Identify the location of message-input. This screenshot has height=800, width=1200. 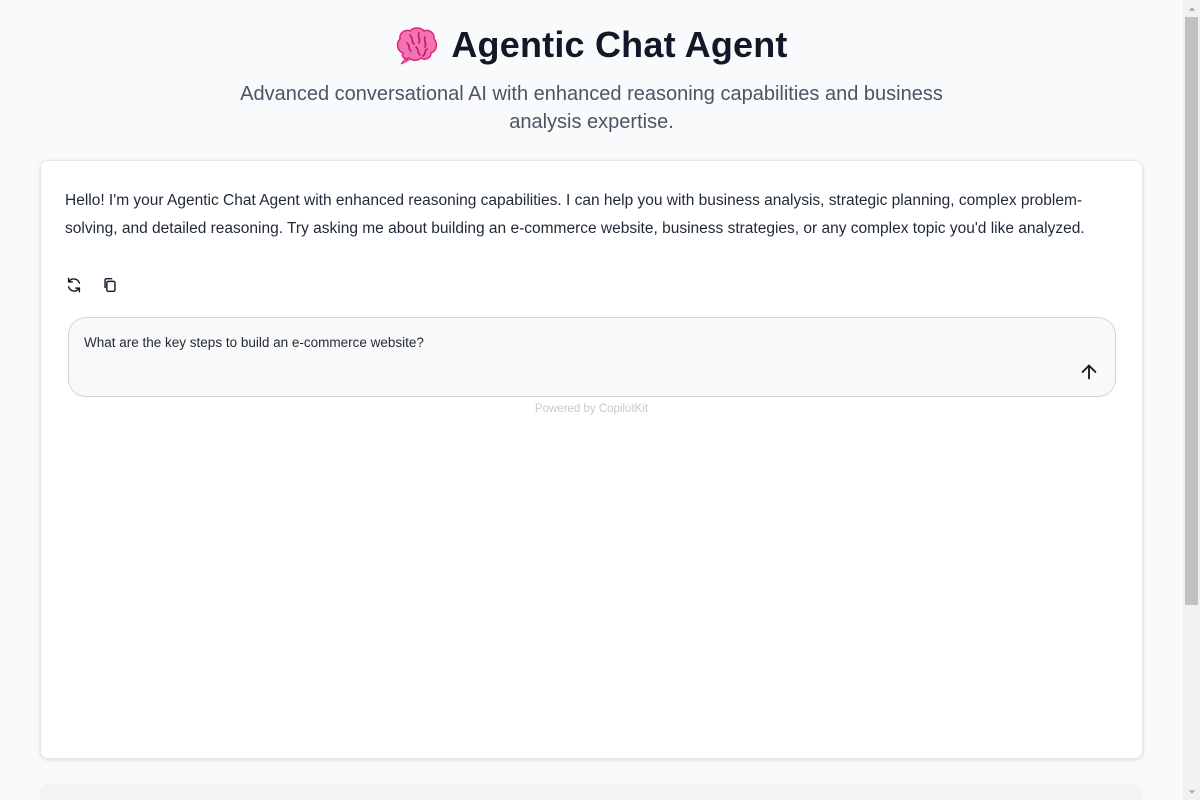
(564, 342).